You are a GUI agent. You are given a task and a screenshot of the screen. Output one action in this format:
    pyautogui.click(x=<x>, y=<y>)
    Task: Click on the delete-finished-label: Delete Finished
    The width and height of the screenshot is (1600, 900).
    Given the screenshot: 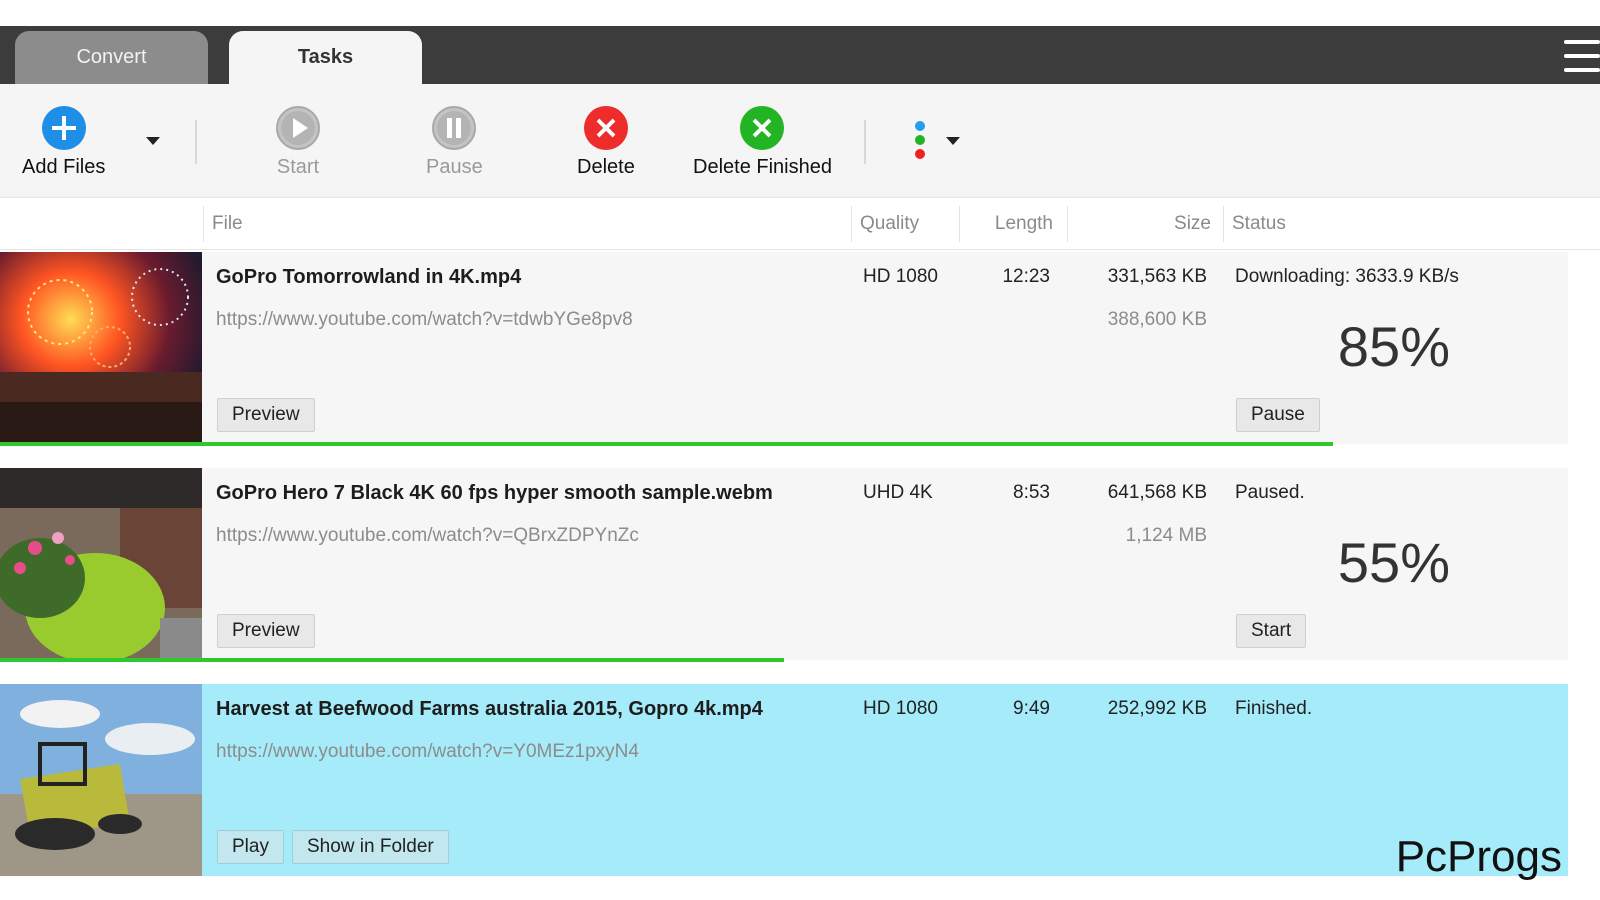 What is the action you would take?
    pyautogui.click(x=762, y=167)
    